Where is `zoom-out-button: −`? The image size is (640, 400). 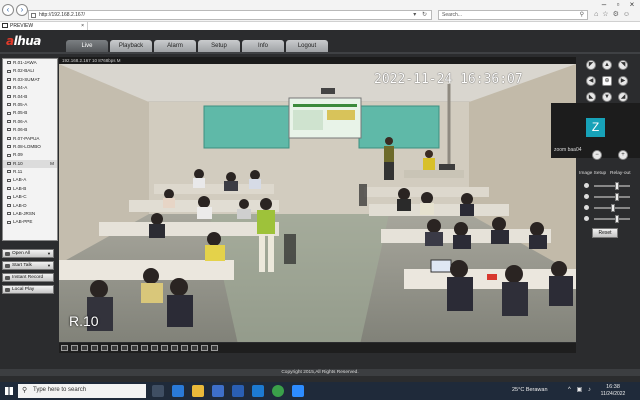
zoom-out-button: − is located at coordinates (597, 155).